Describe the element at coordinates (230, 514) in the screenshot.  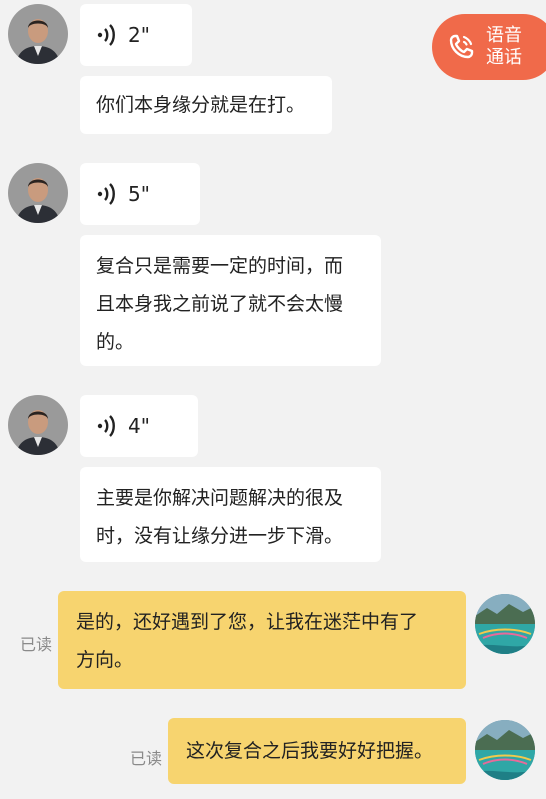
I see `incoming-message: 主要是你解决问题解决的很及 时，没有让缘分进一步下滑。` at that location.